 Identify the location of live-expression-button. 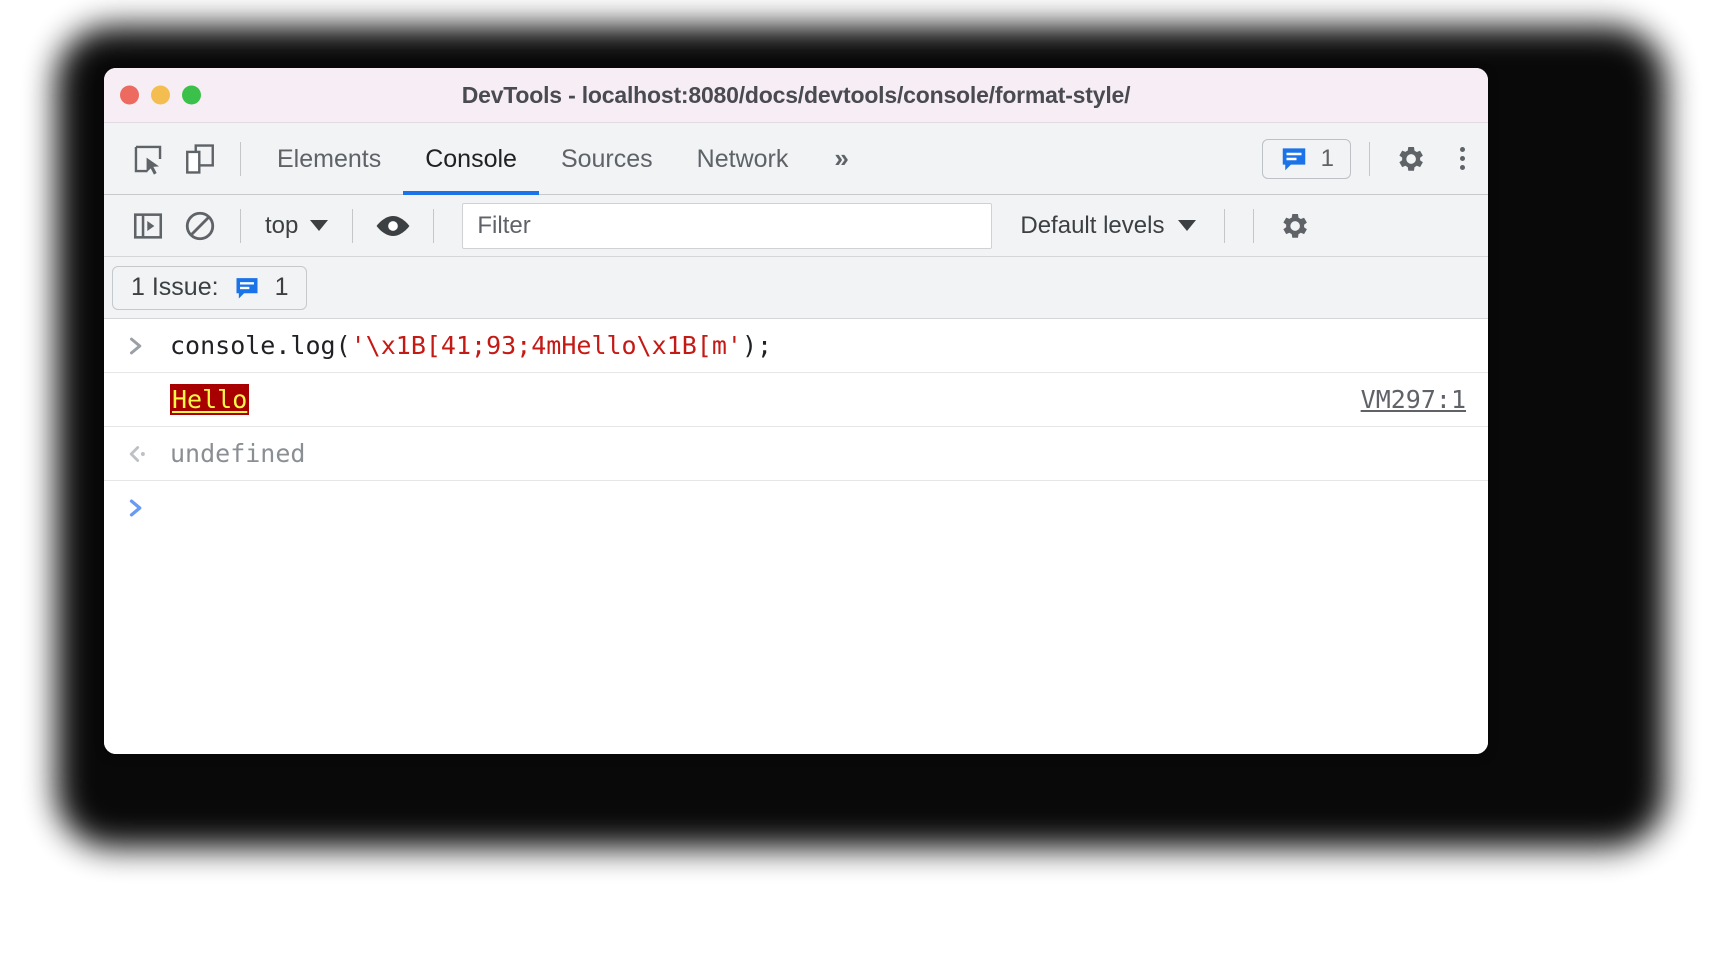
(393, 226).